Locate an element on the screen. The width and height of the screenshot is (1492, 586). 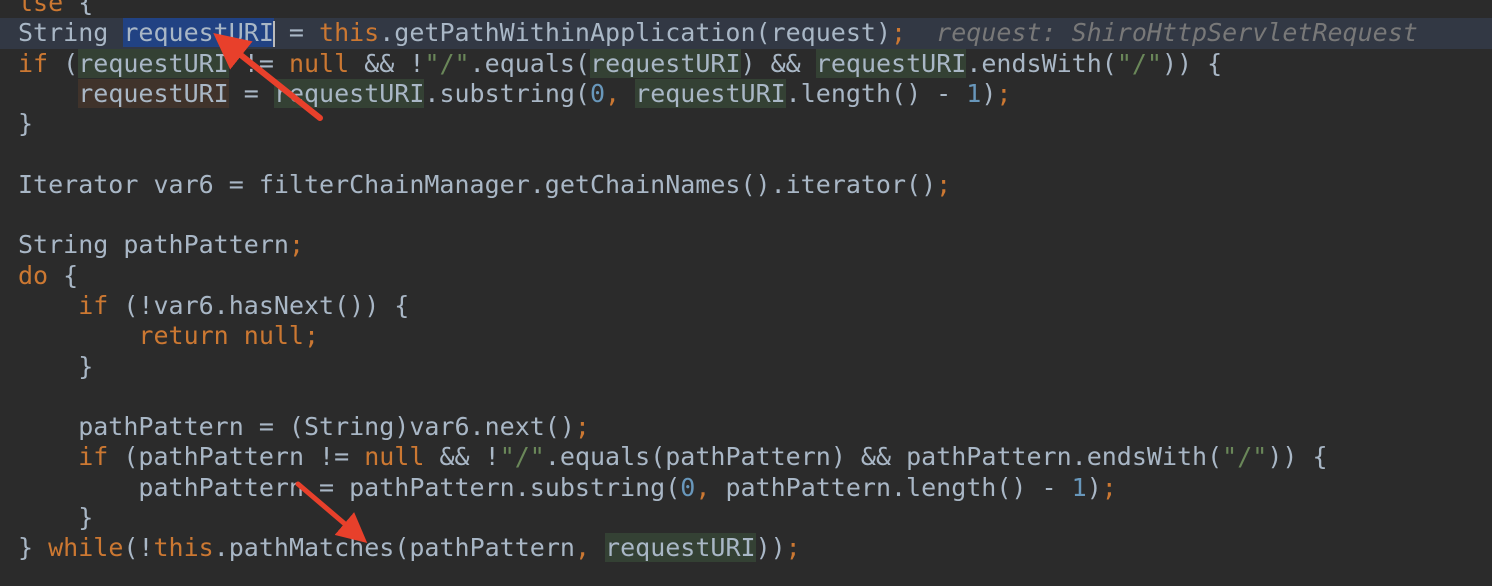
code-line: lse { is located at coordinates (755, 9).